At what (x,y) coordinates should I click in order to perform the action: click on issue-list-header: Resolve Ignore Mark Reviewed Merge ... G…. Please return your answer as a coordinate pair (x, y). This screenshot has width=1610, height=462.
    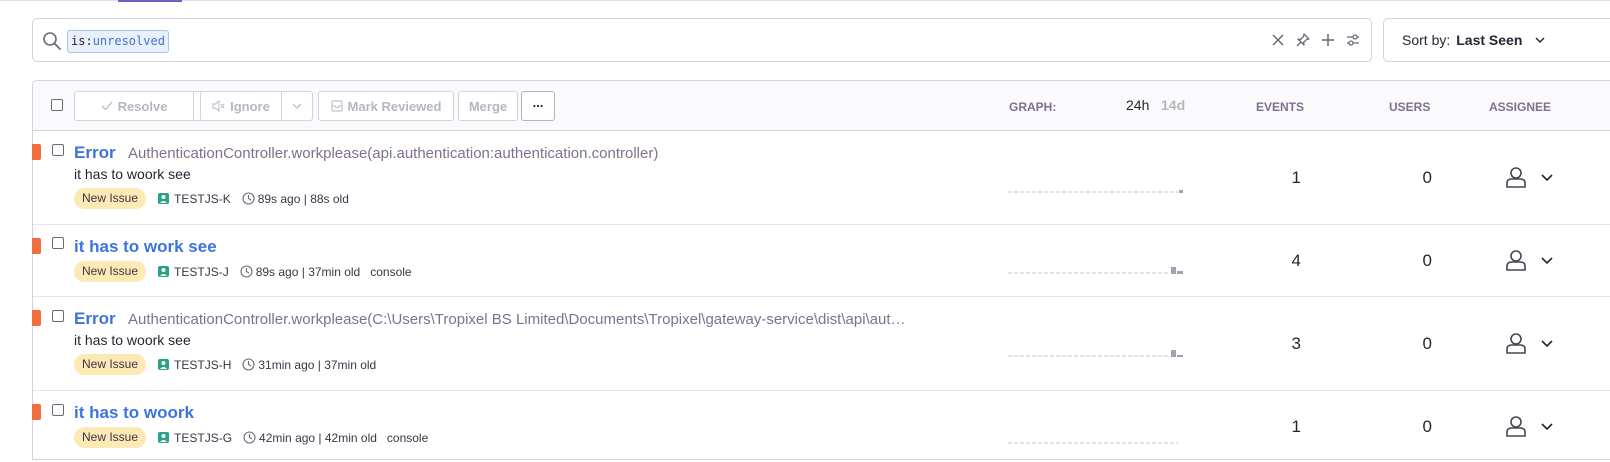
    Looking at the image, I should click on (821, 106).